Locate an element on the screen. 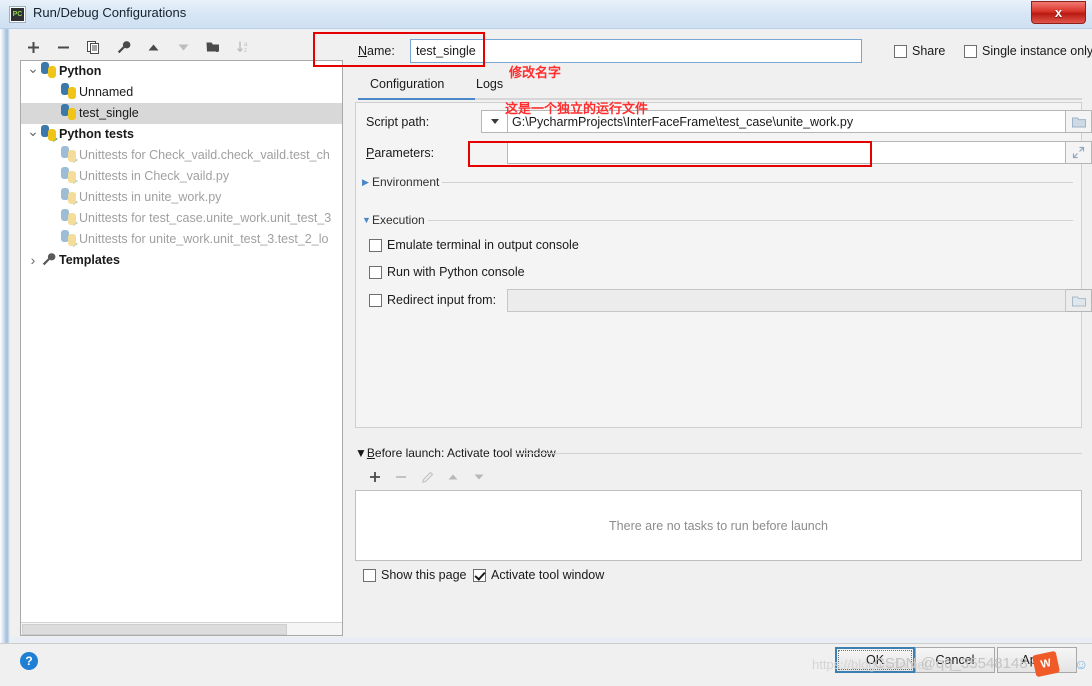 This screenshot has height=686, width=1092. activate-tool-window-label: Activate tool window is located at coordinates (548, 575).